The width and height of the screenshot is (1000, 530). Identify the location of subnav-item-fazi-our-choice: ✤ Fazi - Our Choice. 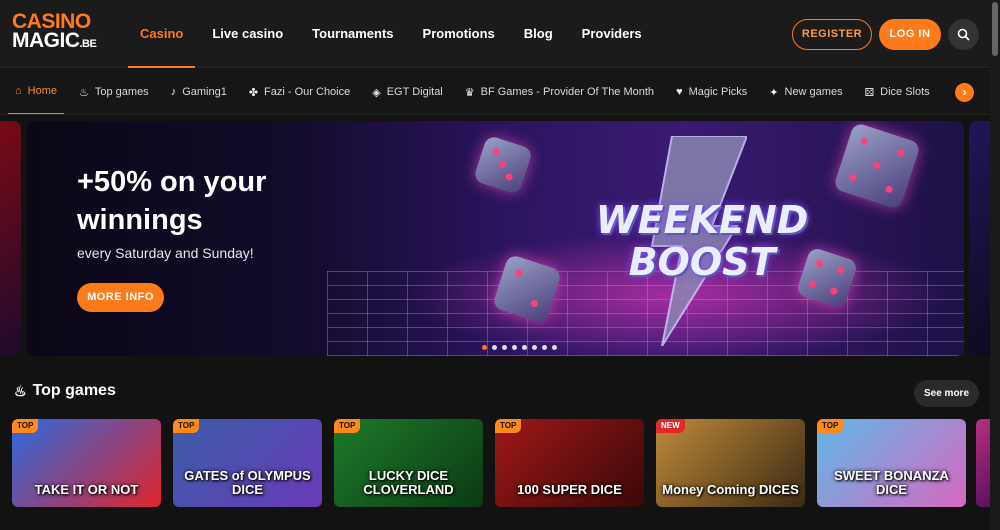
(299, 91).